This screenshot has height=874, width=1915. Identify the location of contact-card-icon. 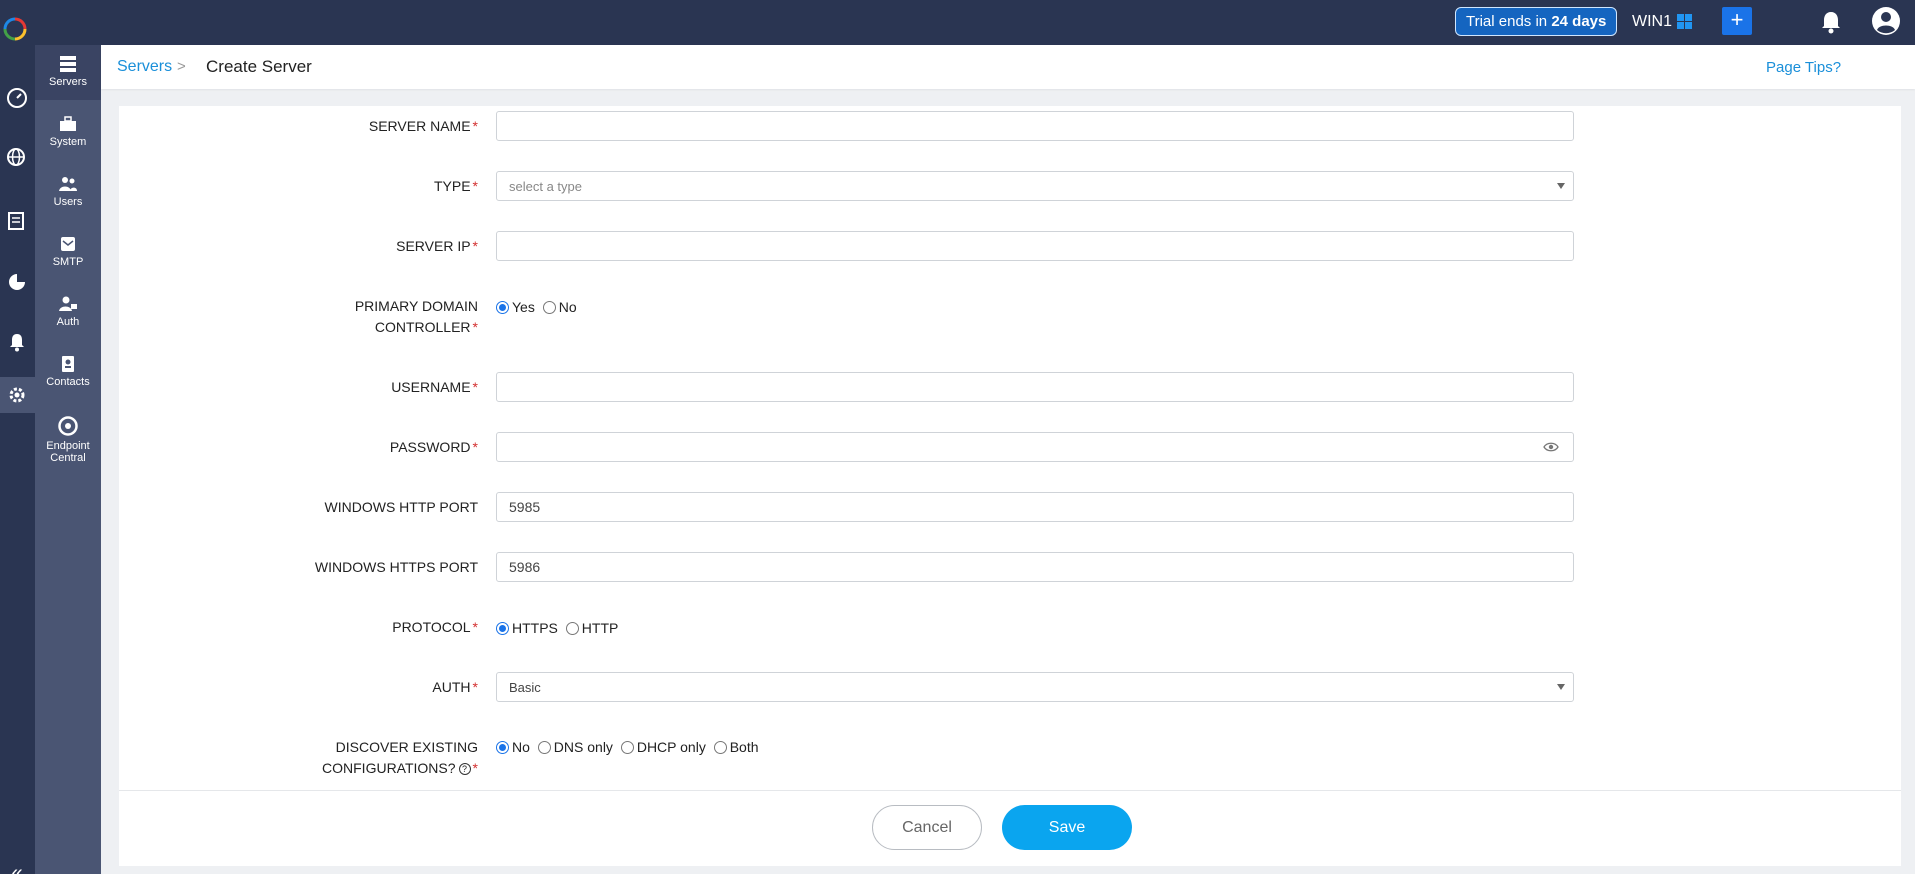
(68, 364).